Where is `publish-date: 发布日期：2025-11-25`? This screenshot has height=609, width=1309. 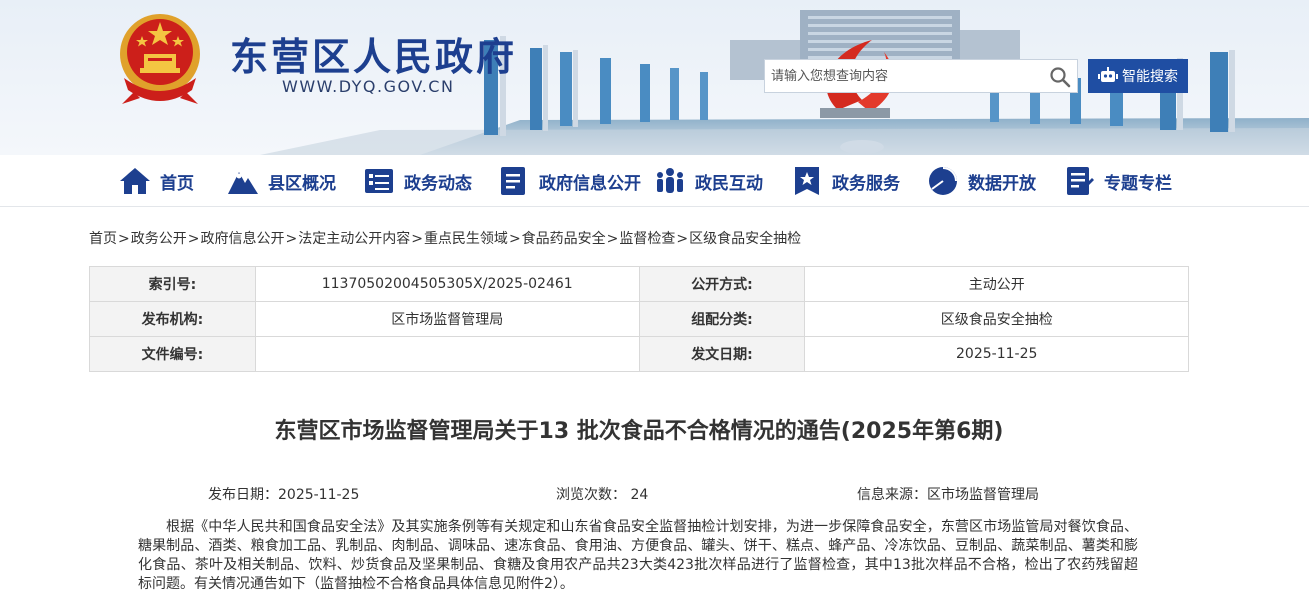
publish-date: 发布日期：2025-11-25 is located at coordinates (284, 495).